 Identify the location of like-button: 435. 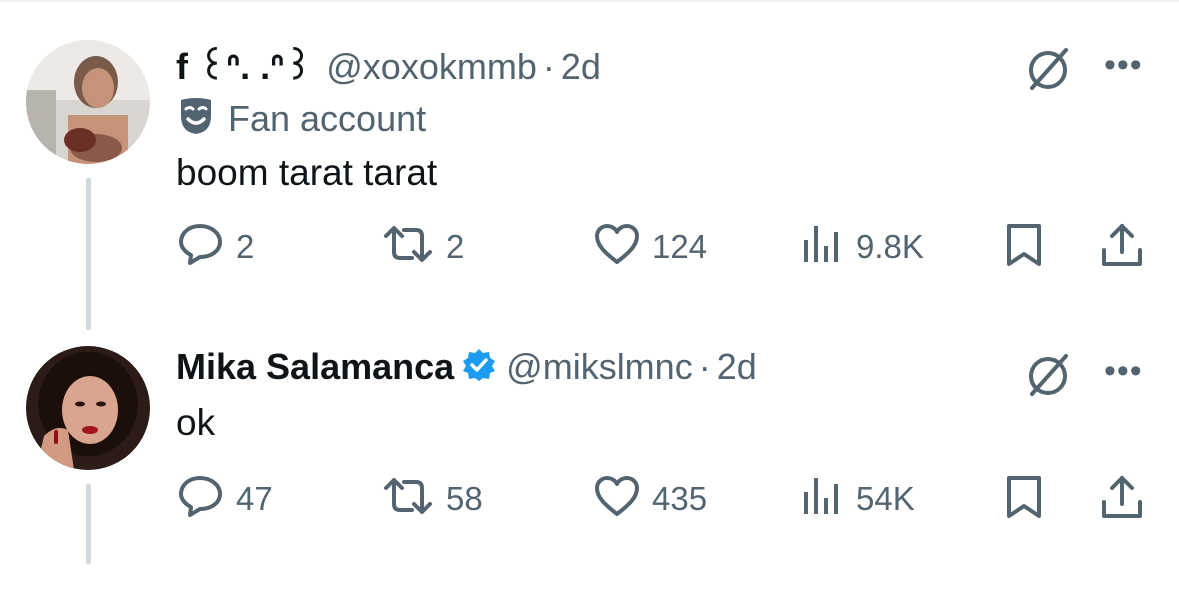
(650, 498).